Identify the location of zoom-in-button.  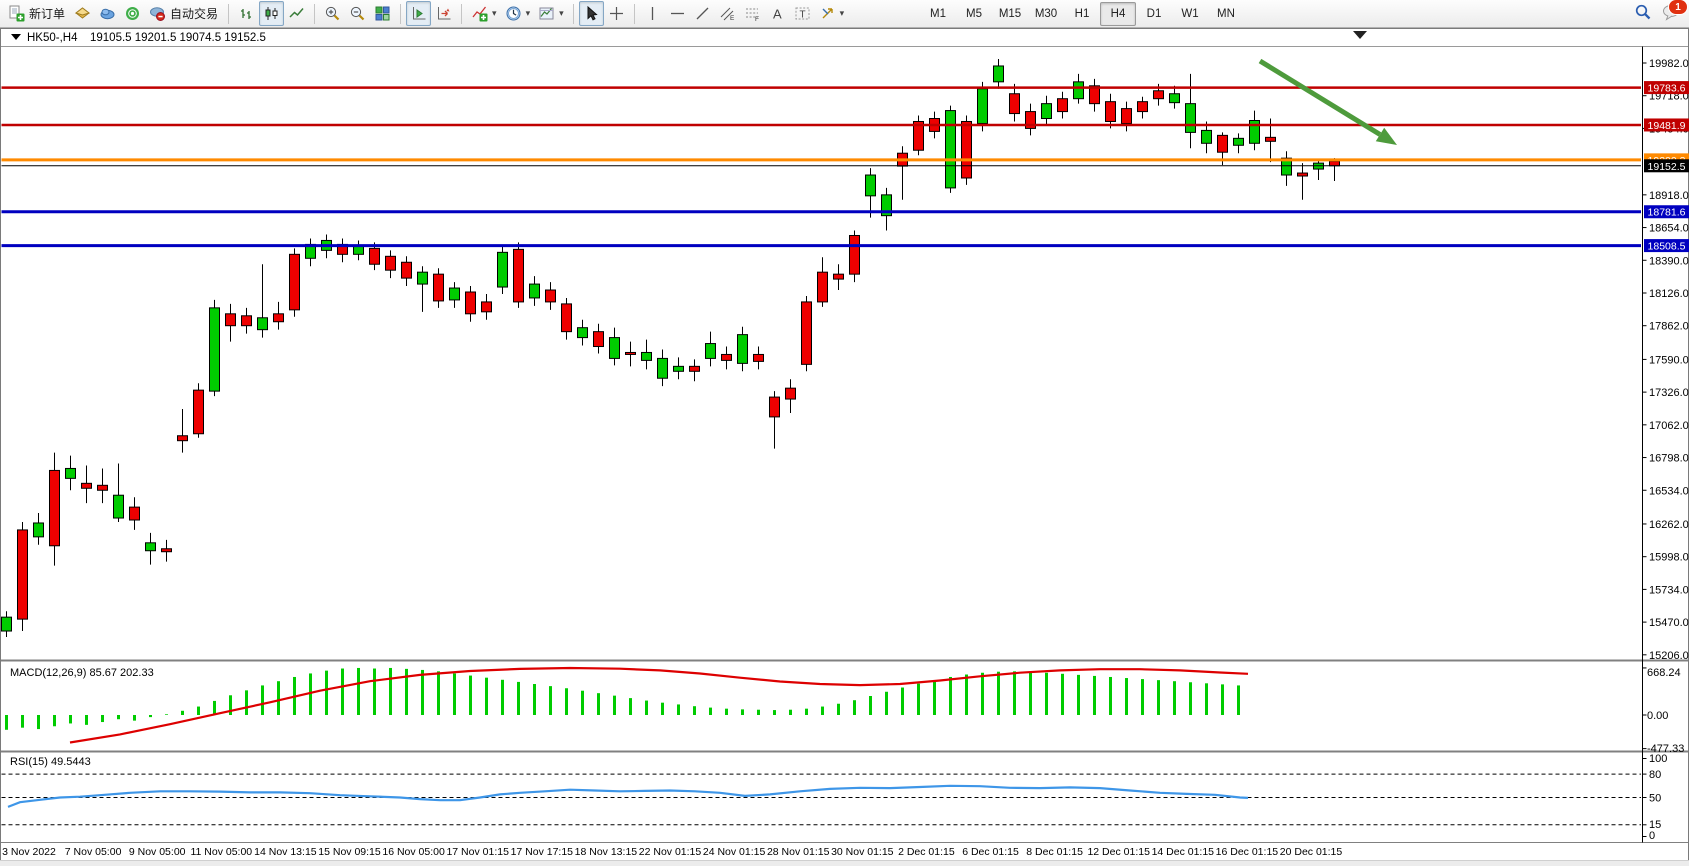
(332, 13).